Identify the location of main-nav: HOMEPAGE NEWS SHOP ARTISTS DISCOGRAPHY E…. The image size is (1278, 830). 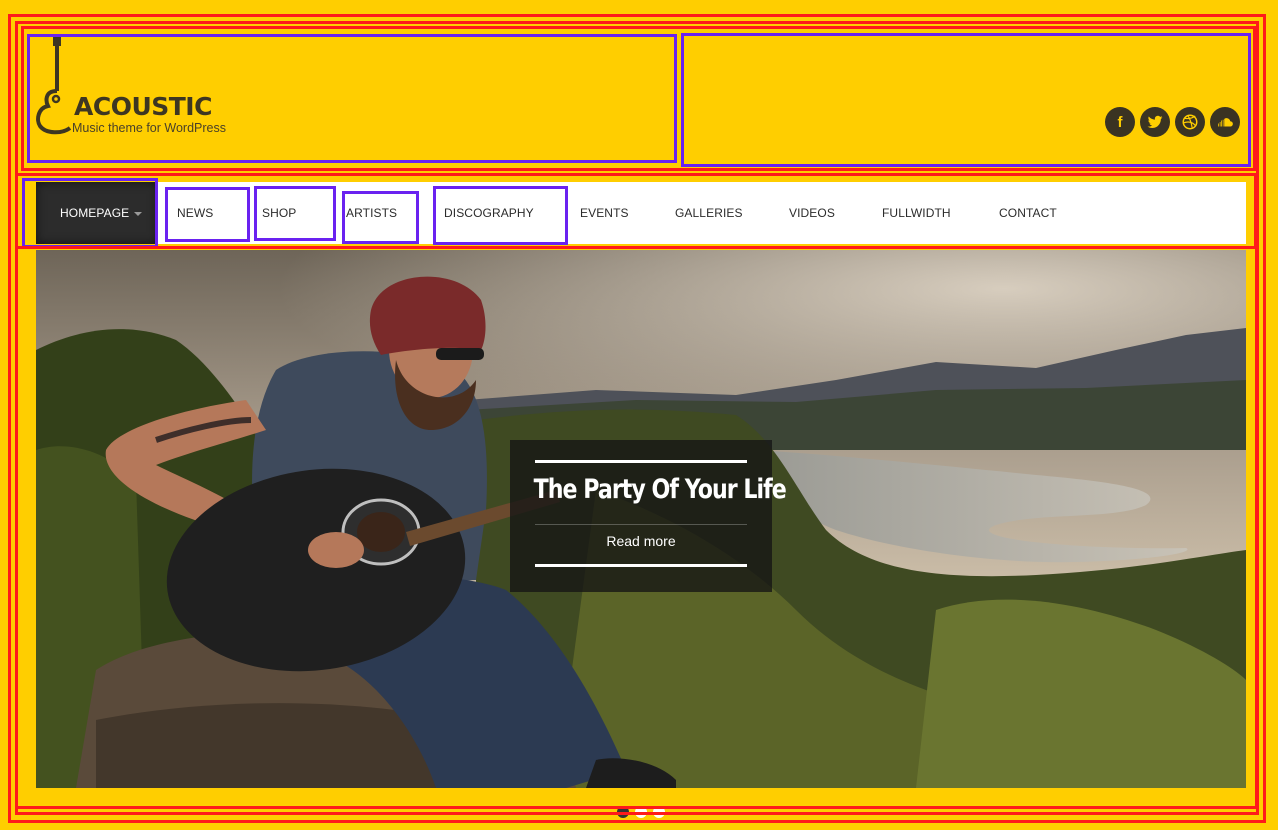
(641, 213).